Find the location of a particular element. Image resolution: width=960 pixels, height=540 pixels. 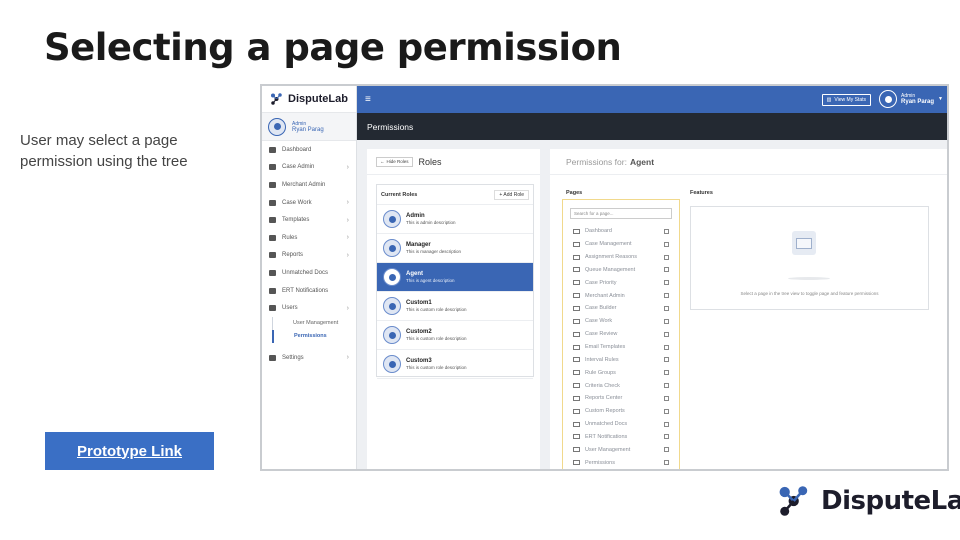

page-tree-label: Case Management is located at coordinates (608, 244).